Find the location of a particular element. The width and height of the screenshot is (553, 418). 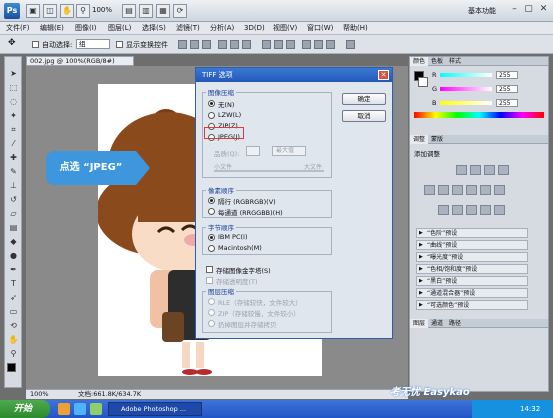

photo-filter-icon is located at coordinates (485, 190).